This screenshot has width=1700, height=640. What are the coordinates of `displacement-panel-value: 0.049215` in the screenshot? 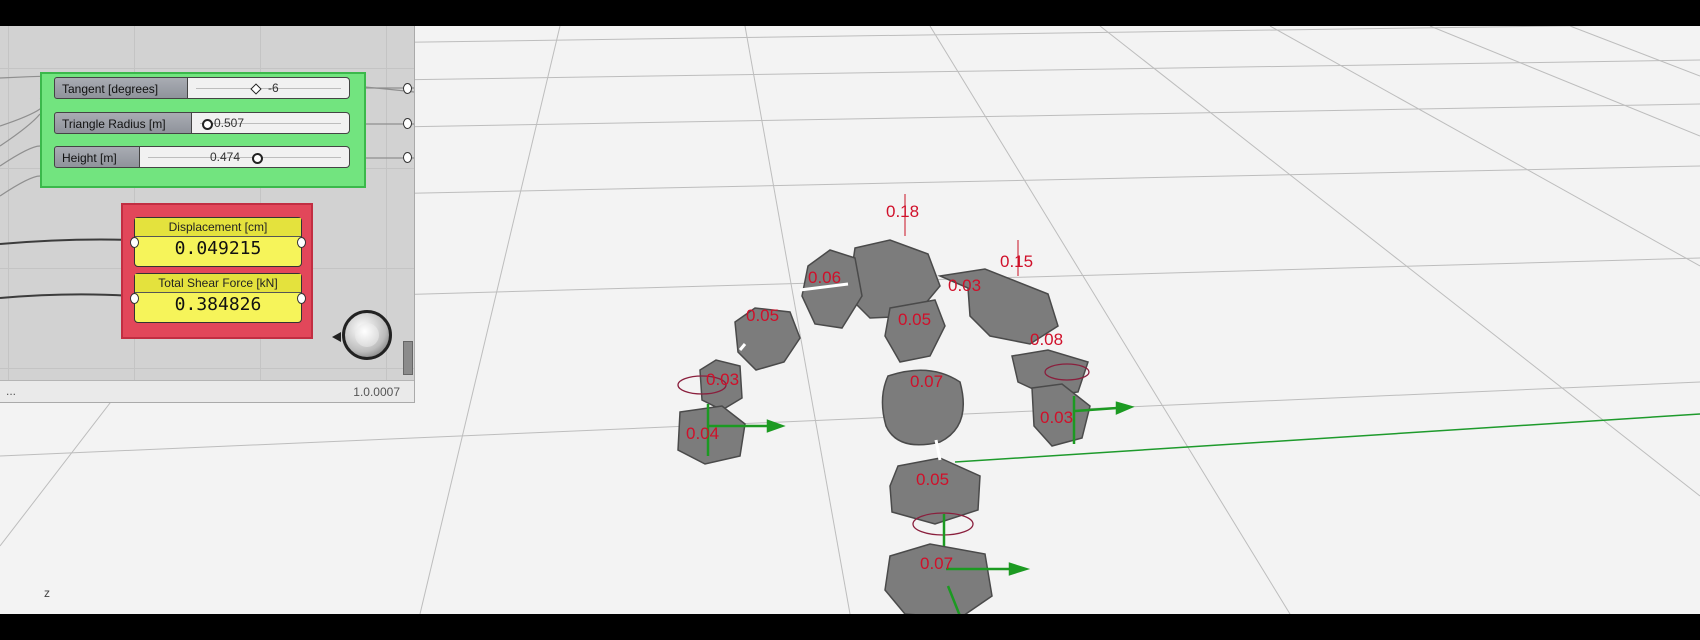 It's located at (218, 248).